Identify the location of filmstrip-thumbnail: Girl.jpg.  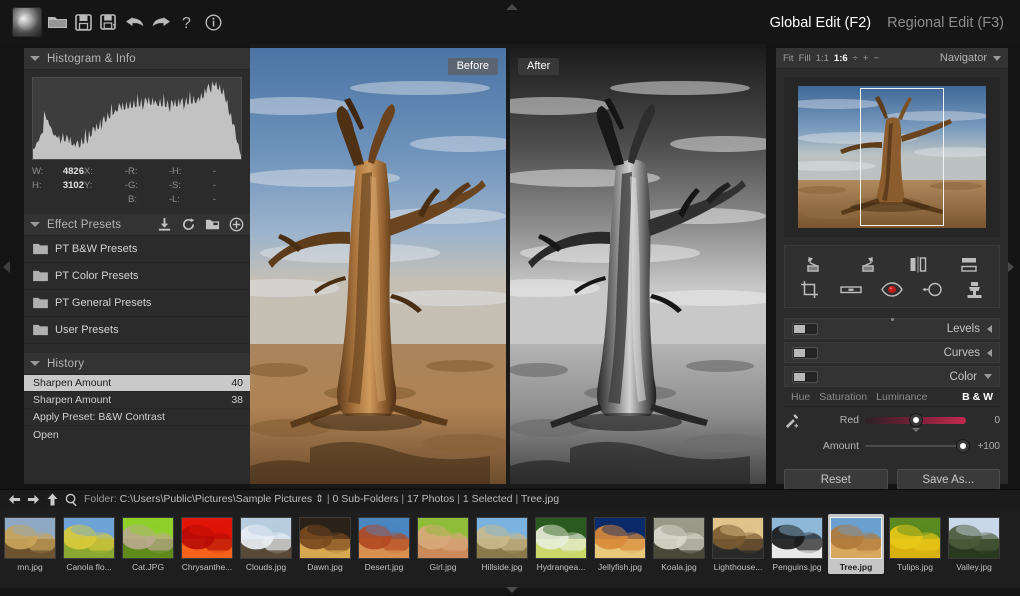
(443, 544).